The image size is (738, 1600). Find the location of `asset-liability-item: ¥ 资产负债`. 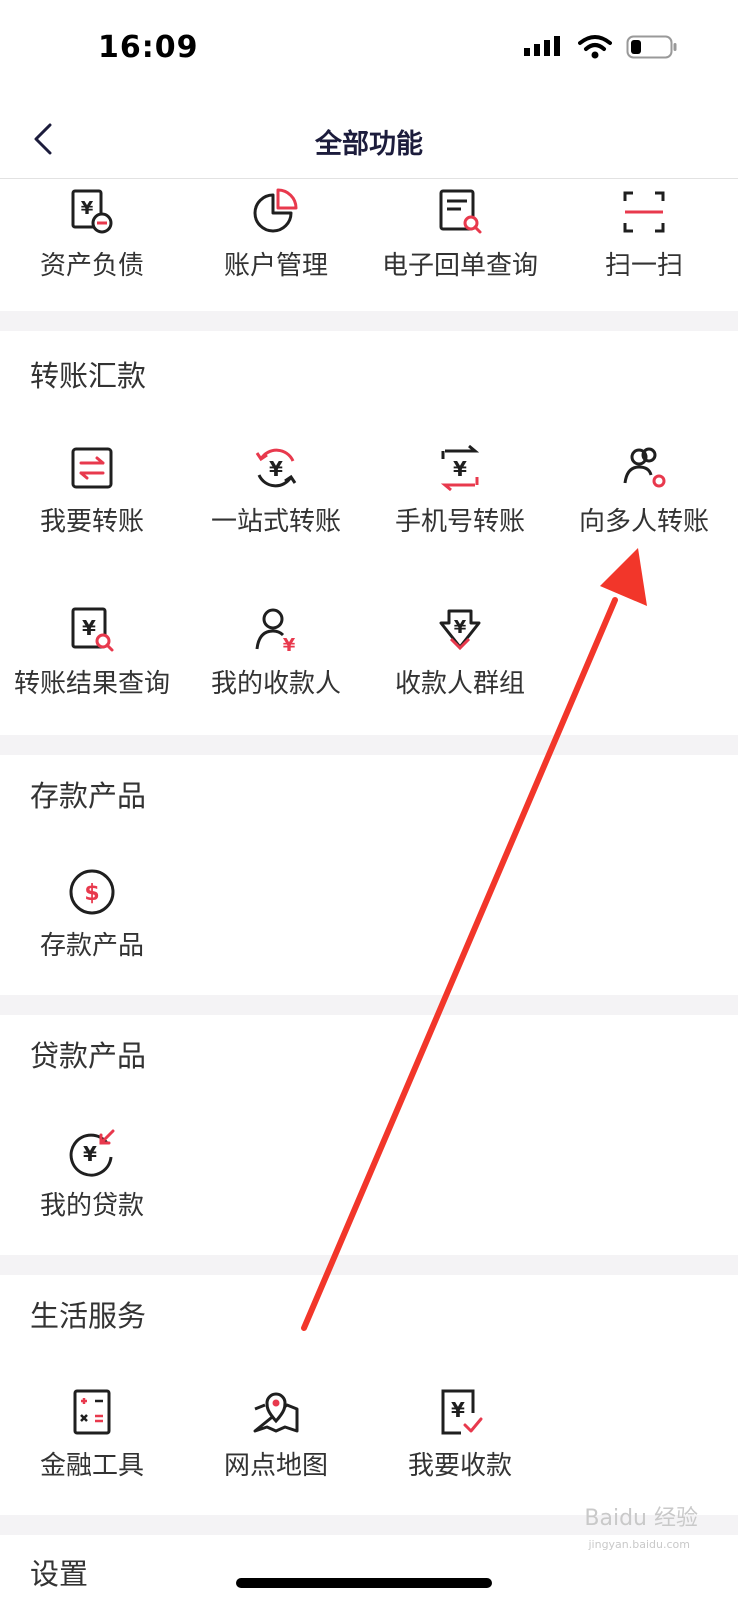

asset-liability-item: ¥ 资产负债 is located at coordinates (92, 257).